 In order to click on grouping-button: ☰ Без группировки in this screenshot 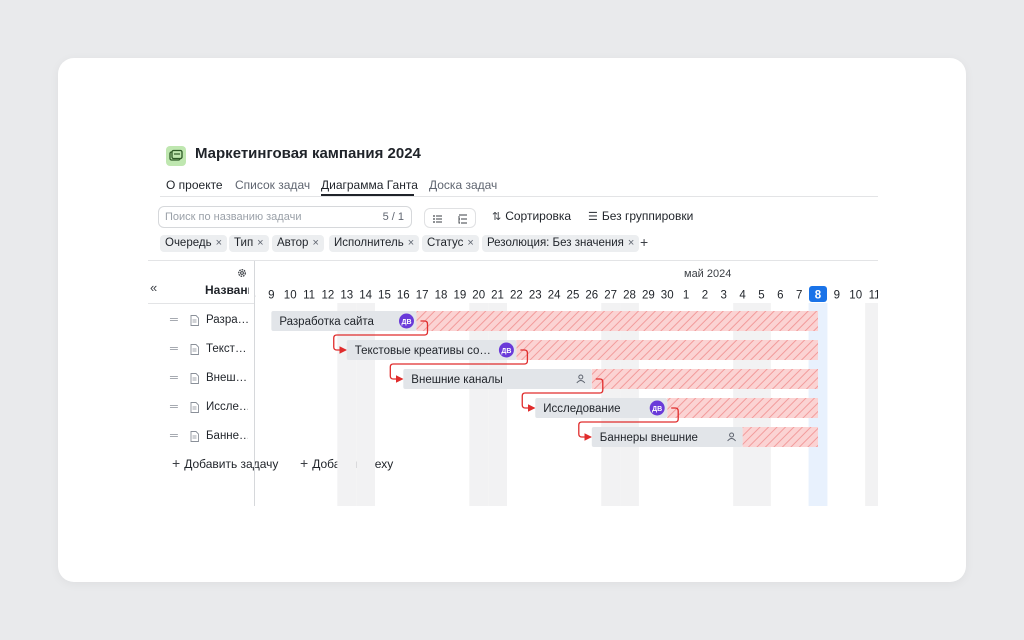, I will do `click(640, 216)`.